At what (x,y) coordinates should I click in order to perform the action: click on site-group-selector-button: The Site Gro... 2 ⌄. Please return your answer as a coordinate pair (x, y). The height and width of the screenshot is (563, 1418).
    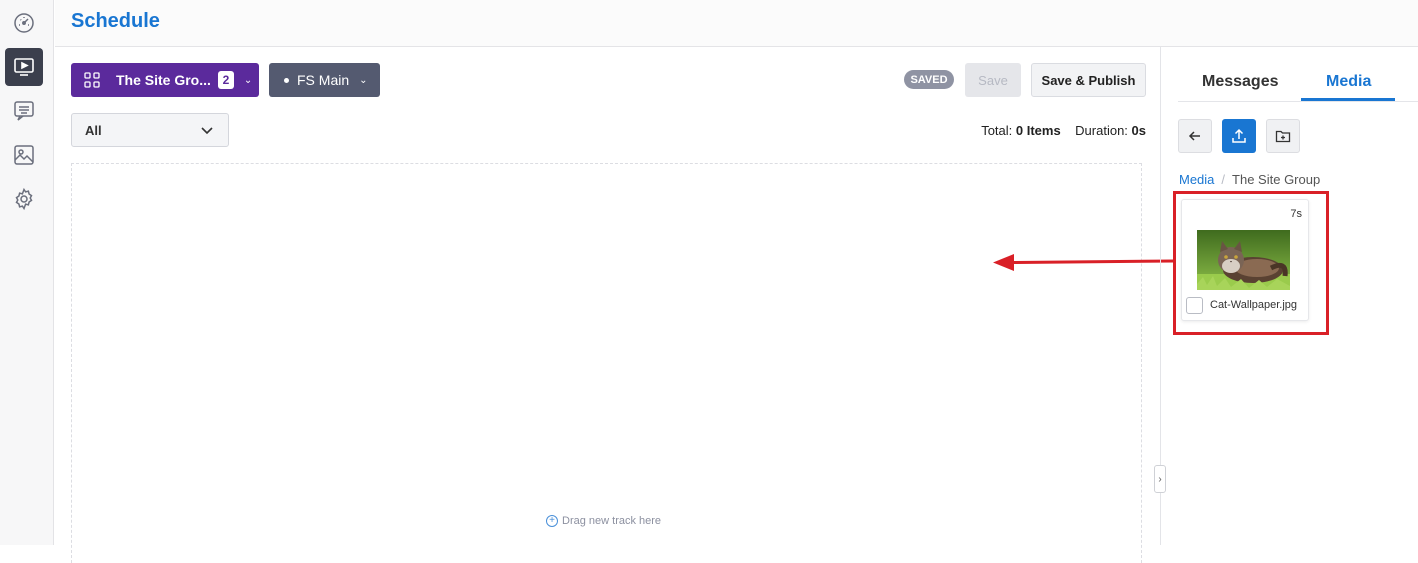
    Looking at the image, I should click on (165, 80).